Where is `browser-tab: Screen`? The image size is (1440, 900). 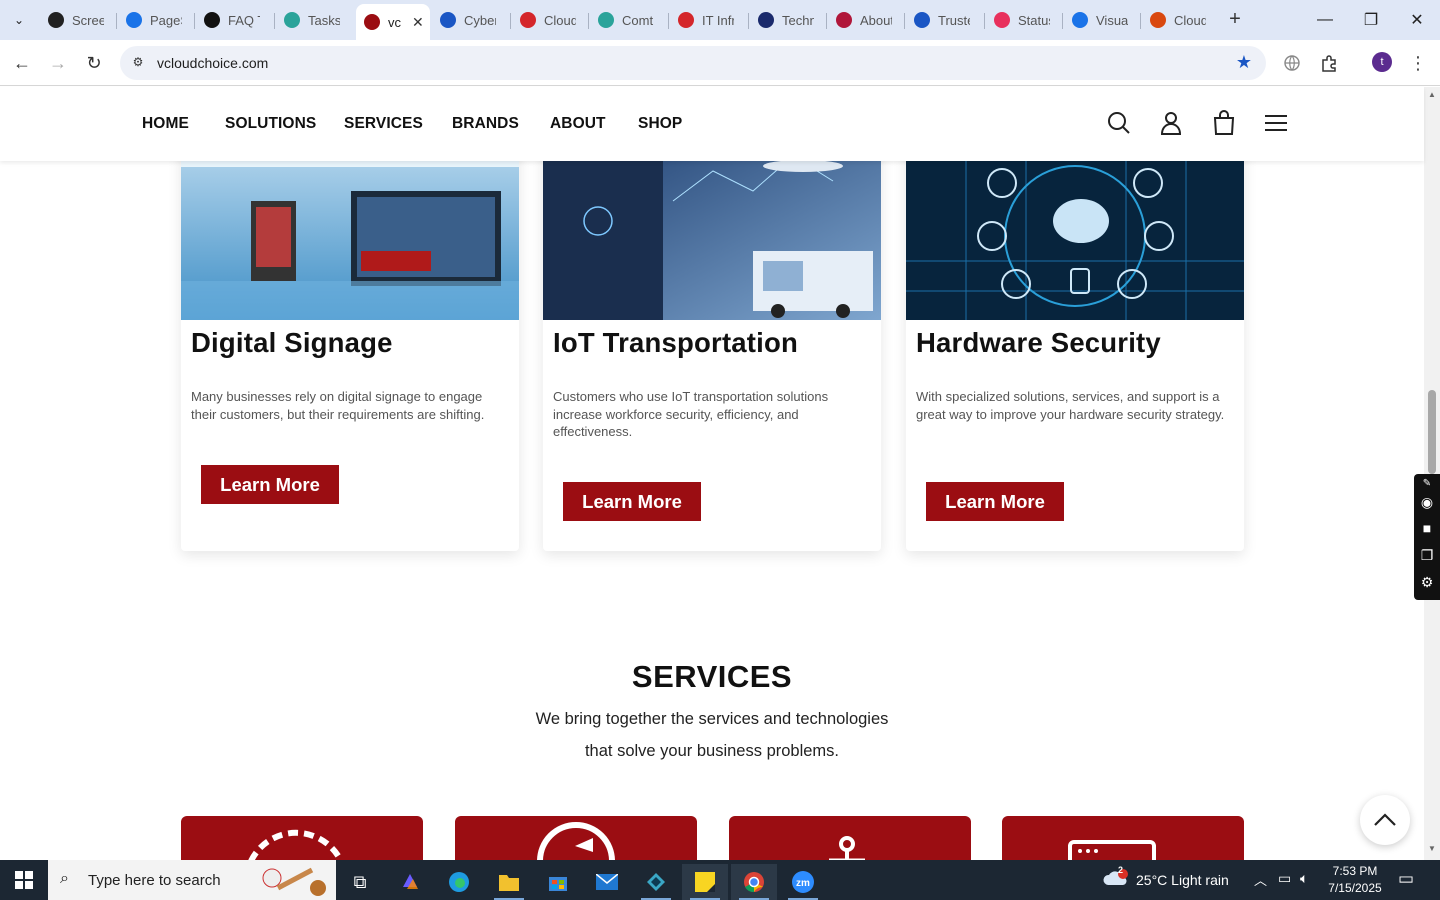 browser-tab: Screen is located at coordinates (75, 20).